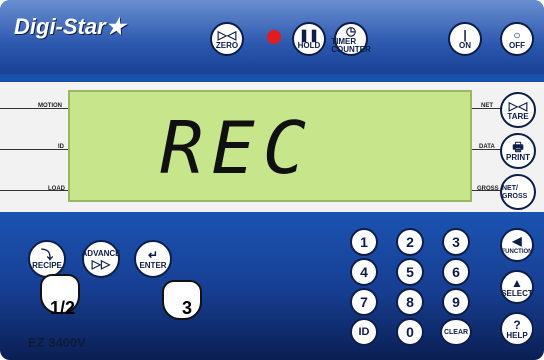  I want to click on zero-label: ZERO, so click(227, 45).